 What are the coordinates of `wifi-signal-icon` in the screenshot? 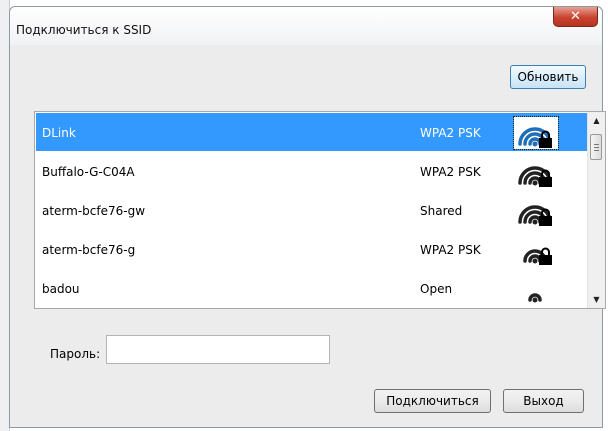 It's located at (535, 298).